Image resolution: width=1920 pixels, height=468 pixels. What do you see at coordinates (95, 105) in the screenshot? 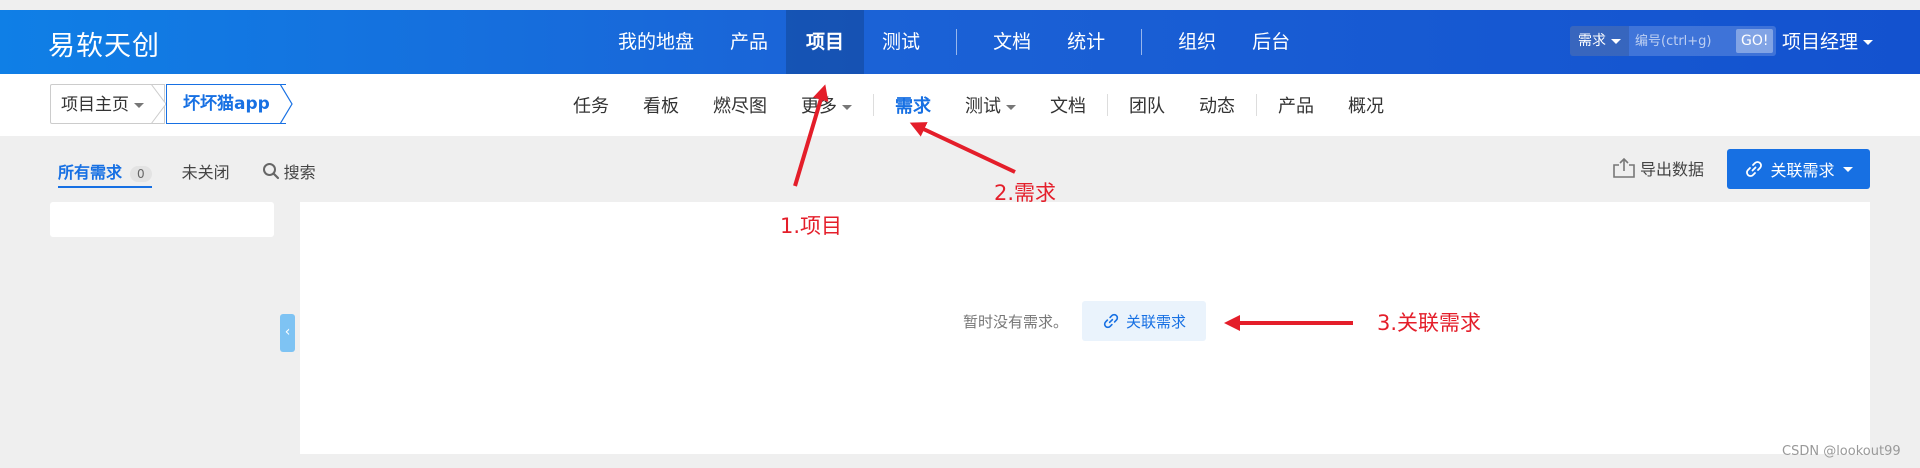
I see `breadcrumb-home-label: 项目主页` at bounding box center [95, 105].